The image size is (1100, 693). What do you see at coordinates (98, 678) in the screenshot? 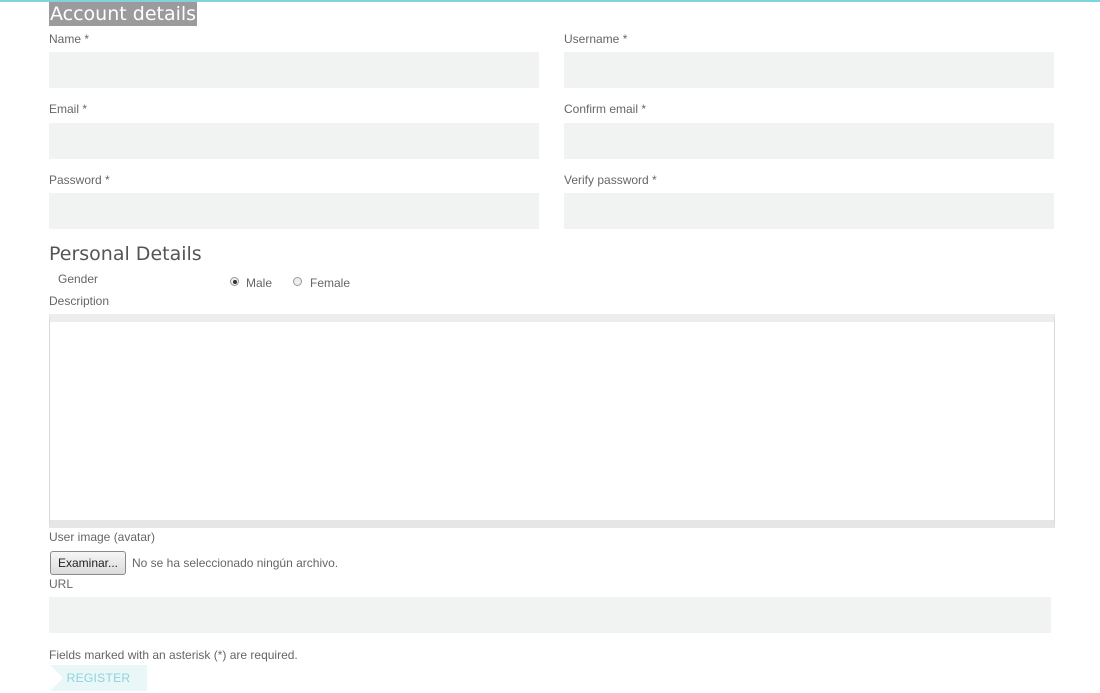
I see `register-button: REGISTER` at bounding box center [98, 678].